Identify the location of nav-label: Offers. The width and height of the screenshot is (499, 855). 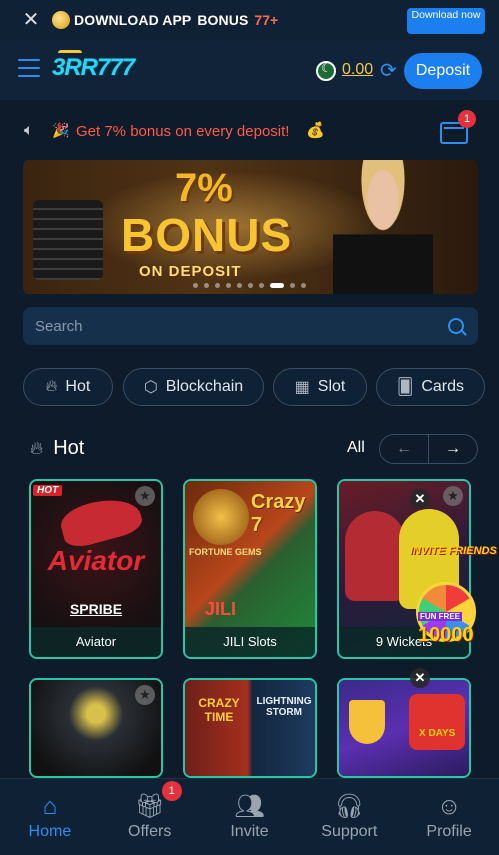
(150, 831).